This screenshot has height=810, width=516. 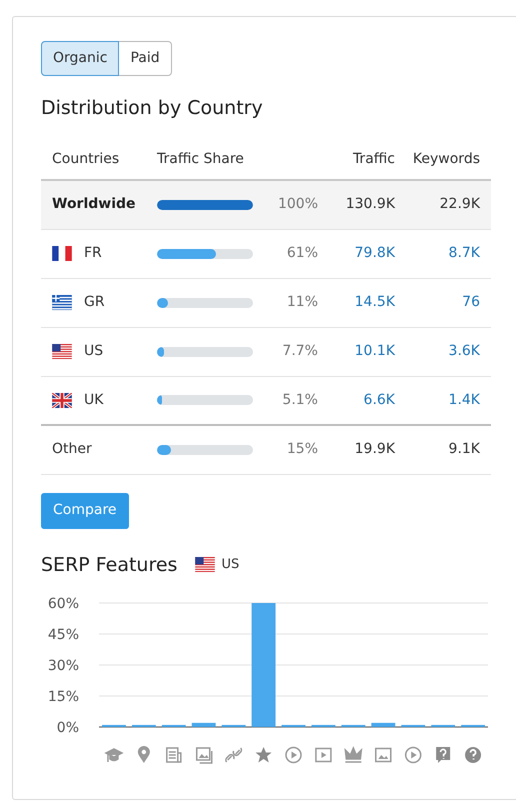 What do you see at coordinates (63, 697) in the screenshot?
I see `axis-tick-label: 15%` at bounding box center [63, 697].